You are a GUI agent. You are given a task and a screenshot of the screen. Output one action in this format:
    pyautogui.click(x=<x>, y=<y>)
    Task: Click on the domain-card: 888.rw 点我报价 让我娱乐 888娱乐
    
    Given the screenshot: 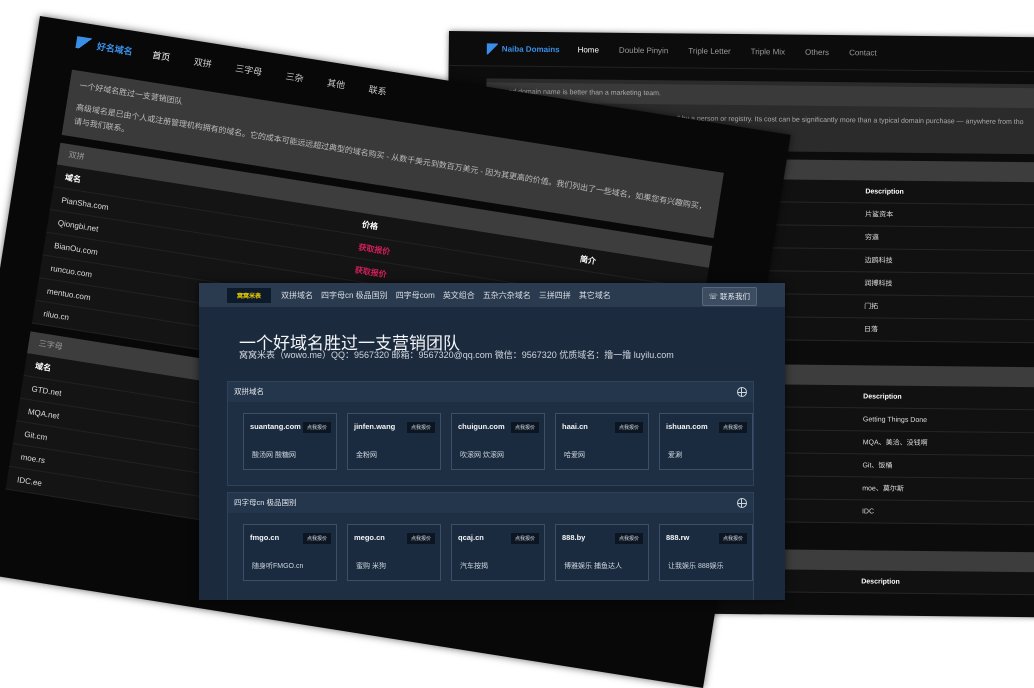 What is the action you would take?
    pyautogui.click(x=706, y=552)
    